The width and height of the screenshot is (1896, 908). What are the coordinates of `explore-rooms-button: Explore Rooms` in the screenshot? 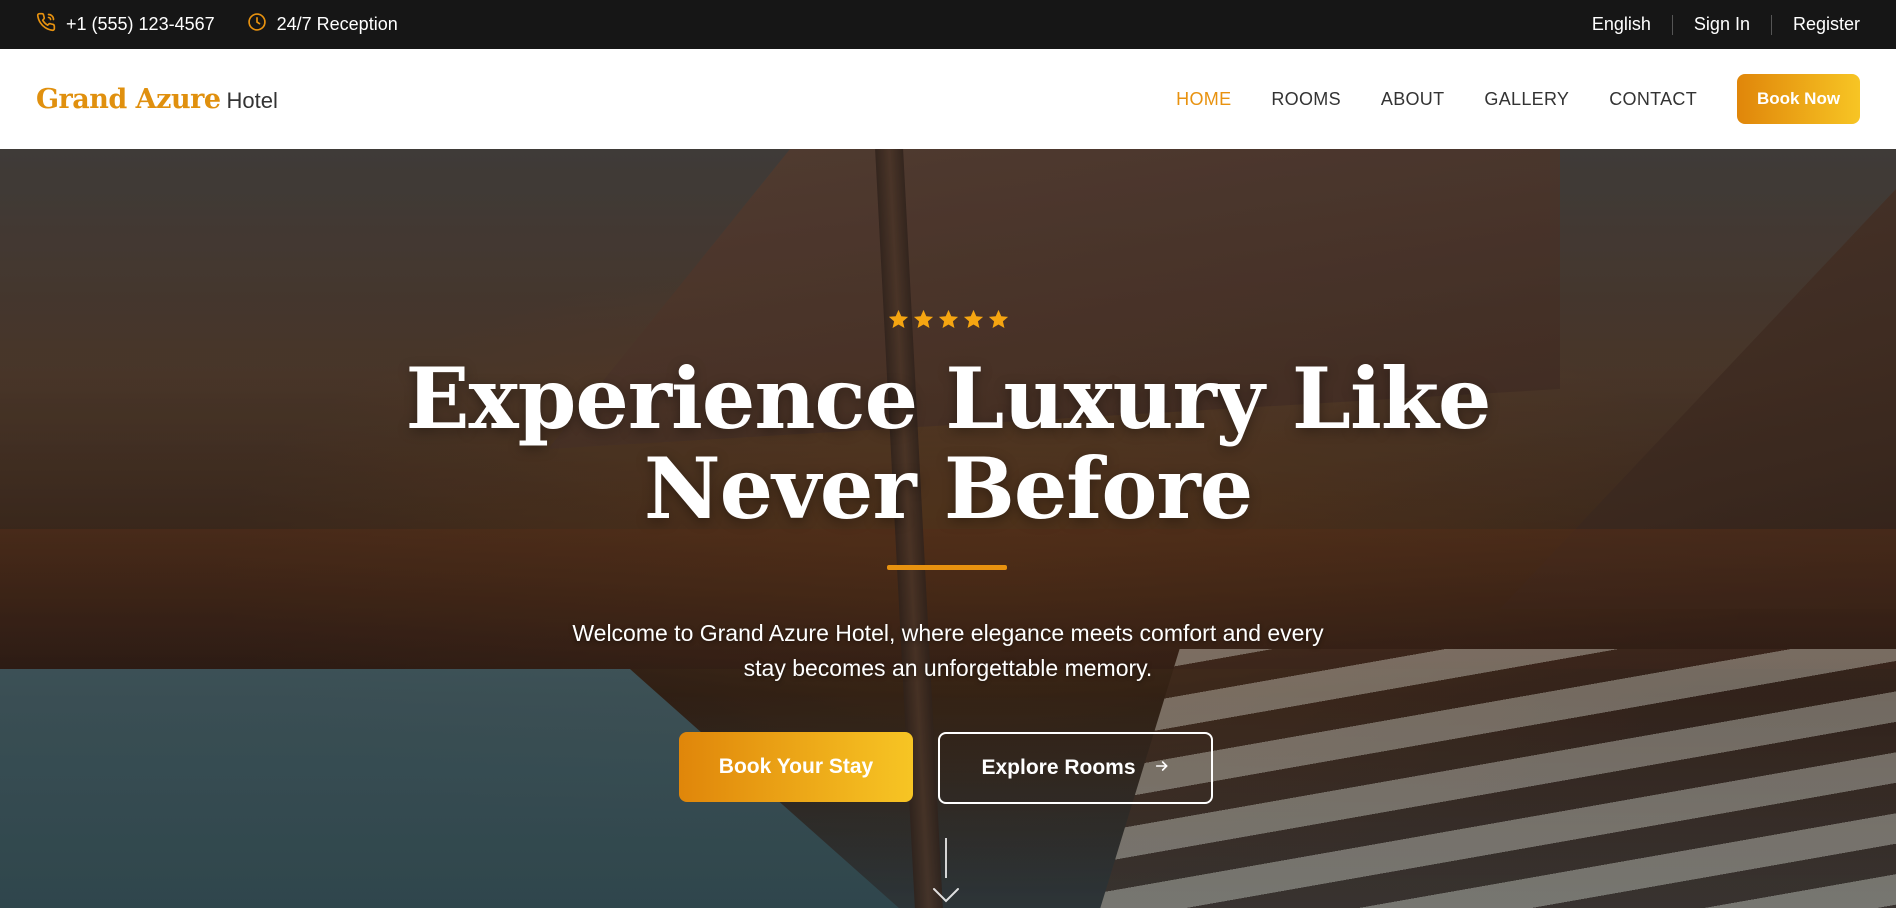 It's located at (1075, 768).